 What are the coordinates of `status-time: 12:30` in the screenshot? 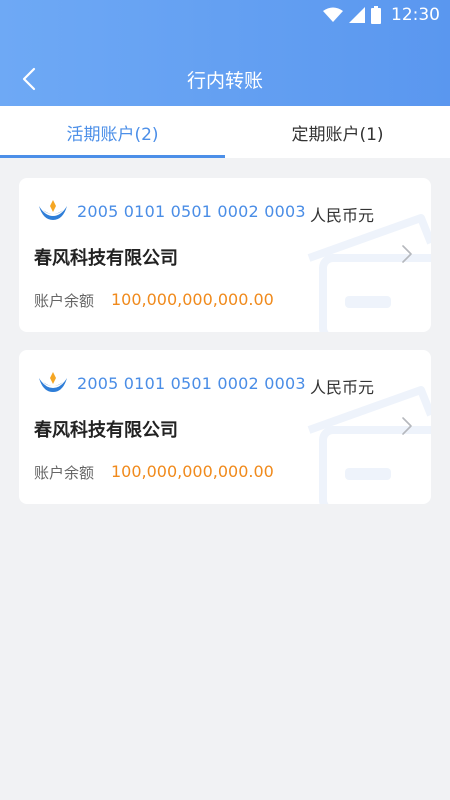 It's located at (415, 15).